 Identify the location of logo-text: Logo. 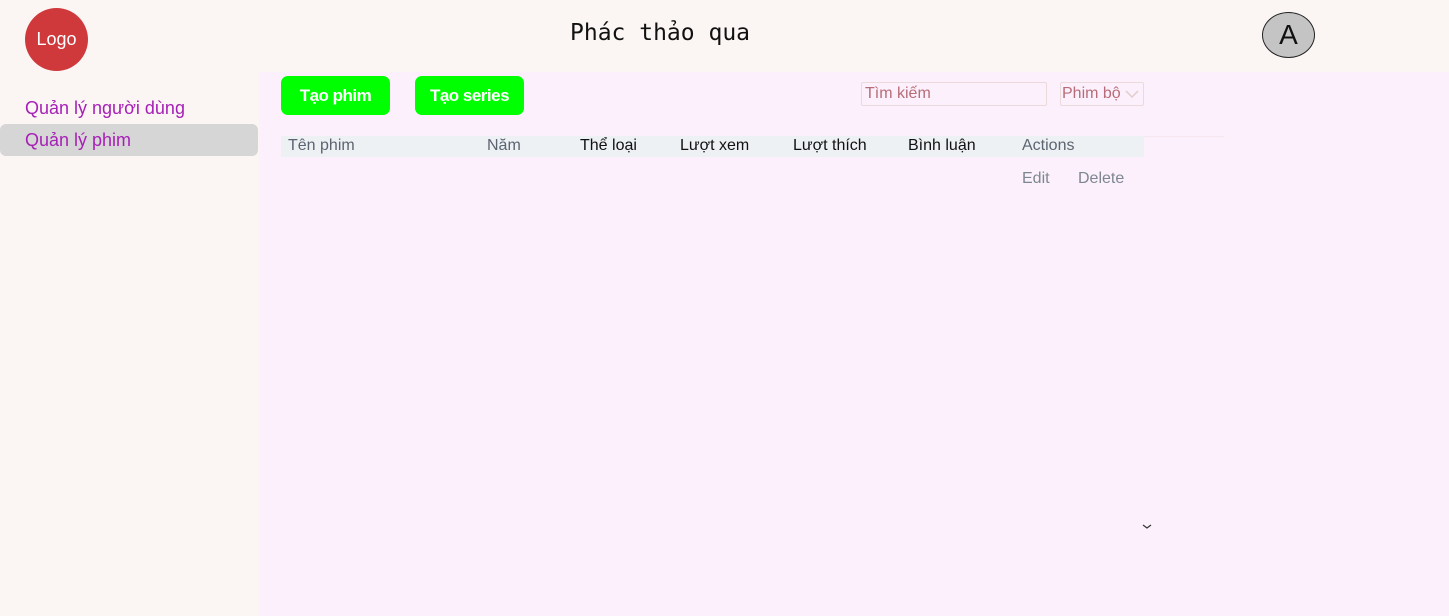
(56, 39).